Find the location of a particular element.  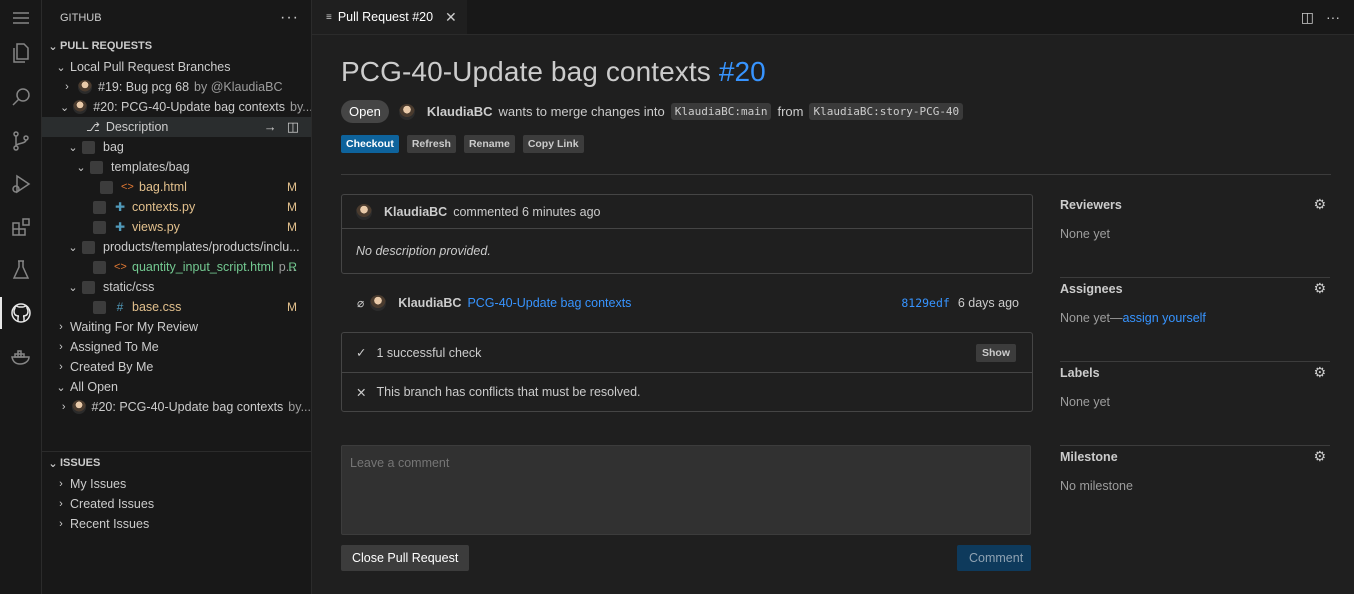

commit-author: KlaudiaBC is located at coordinates (429, 303).